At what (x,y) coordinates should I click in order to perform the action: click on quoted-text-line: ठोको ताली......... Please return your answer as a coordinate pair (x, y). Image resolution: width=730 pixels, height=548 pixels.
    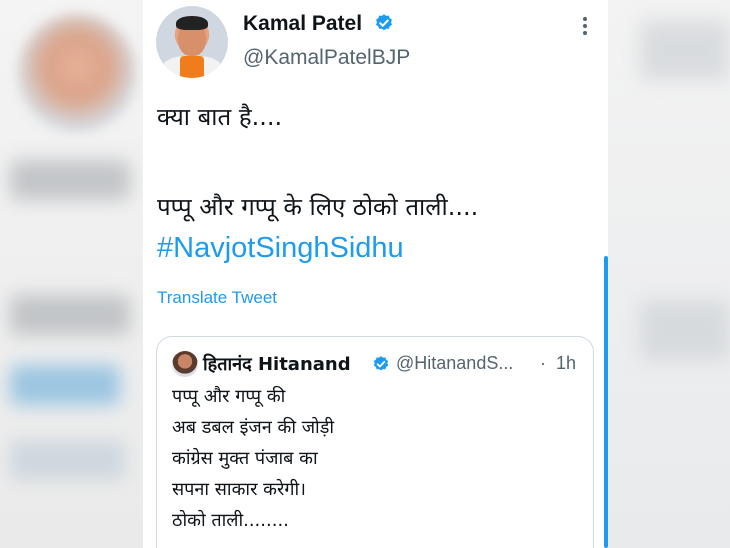
    Looking at the image, I should click on (230, 520).